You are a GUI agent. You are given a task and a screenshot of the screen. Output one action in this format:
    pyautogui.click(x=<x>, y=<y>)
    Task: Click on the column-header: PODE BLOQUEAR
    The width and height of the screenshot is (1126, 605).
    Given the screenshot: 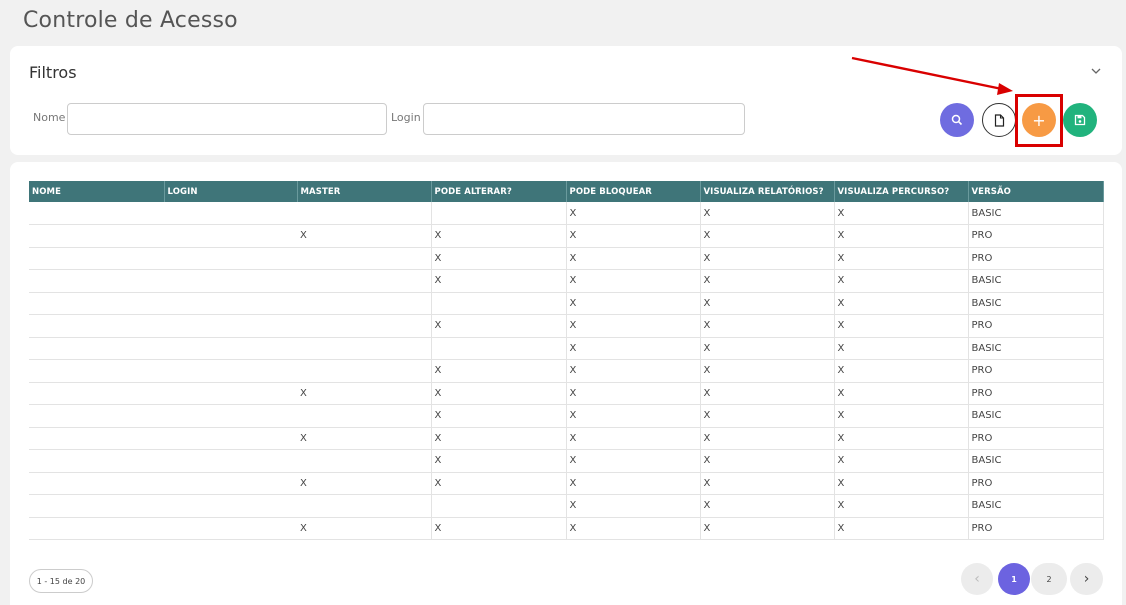 What is the action you would take?
    pyautogui.click(x=633, y=191)
    